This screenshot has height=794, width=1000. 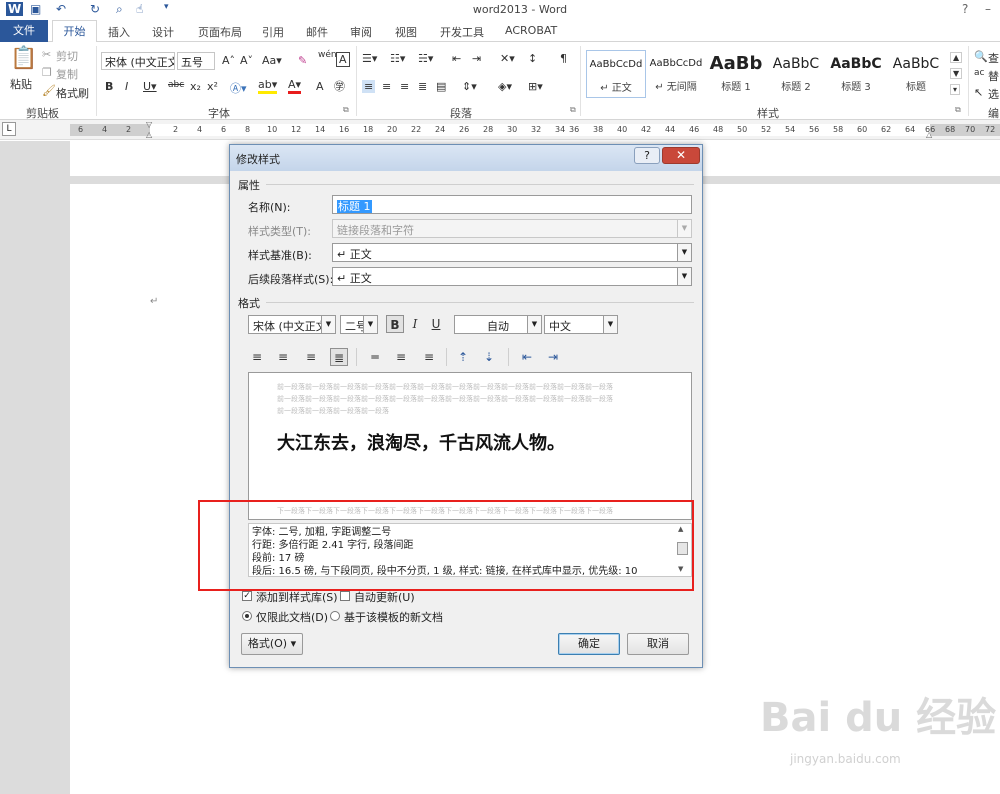 What do you see at coordinates (228, 60) in the screenshot?
I see `grow-font-icon: A˄` at bounding box center [228, 60].